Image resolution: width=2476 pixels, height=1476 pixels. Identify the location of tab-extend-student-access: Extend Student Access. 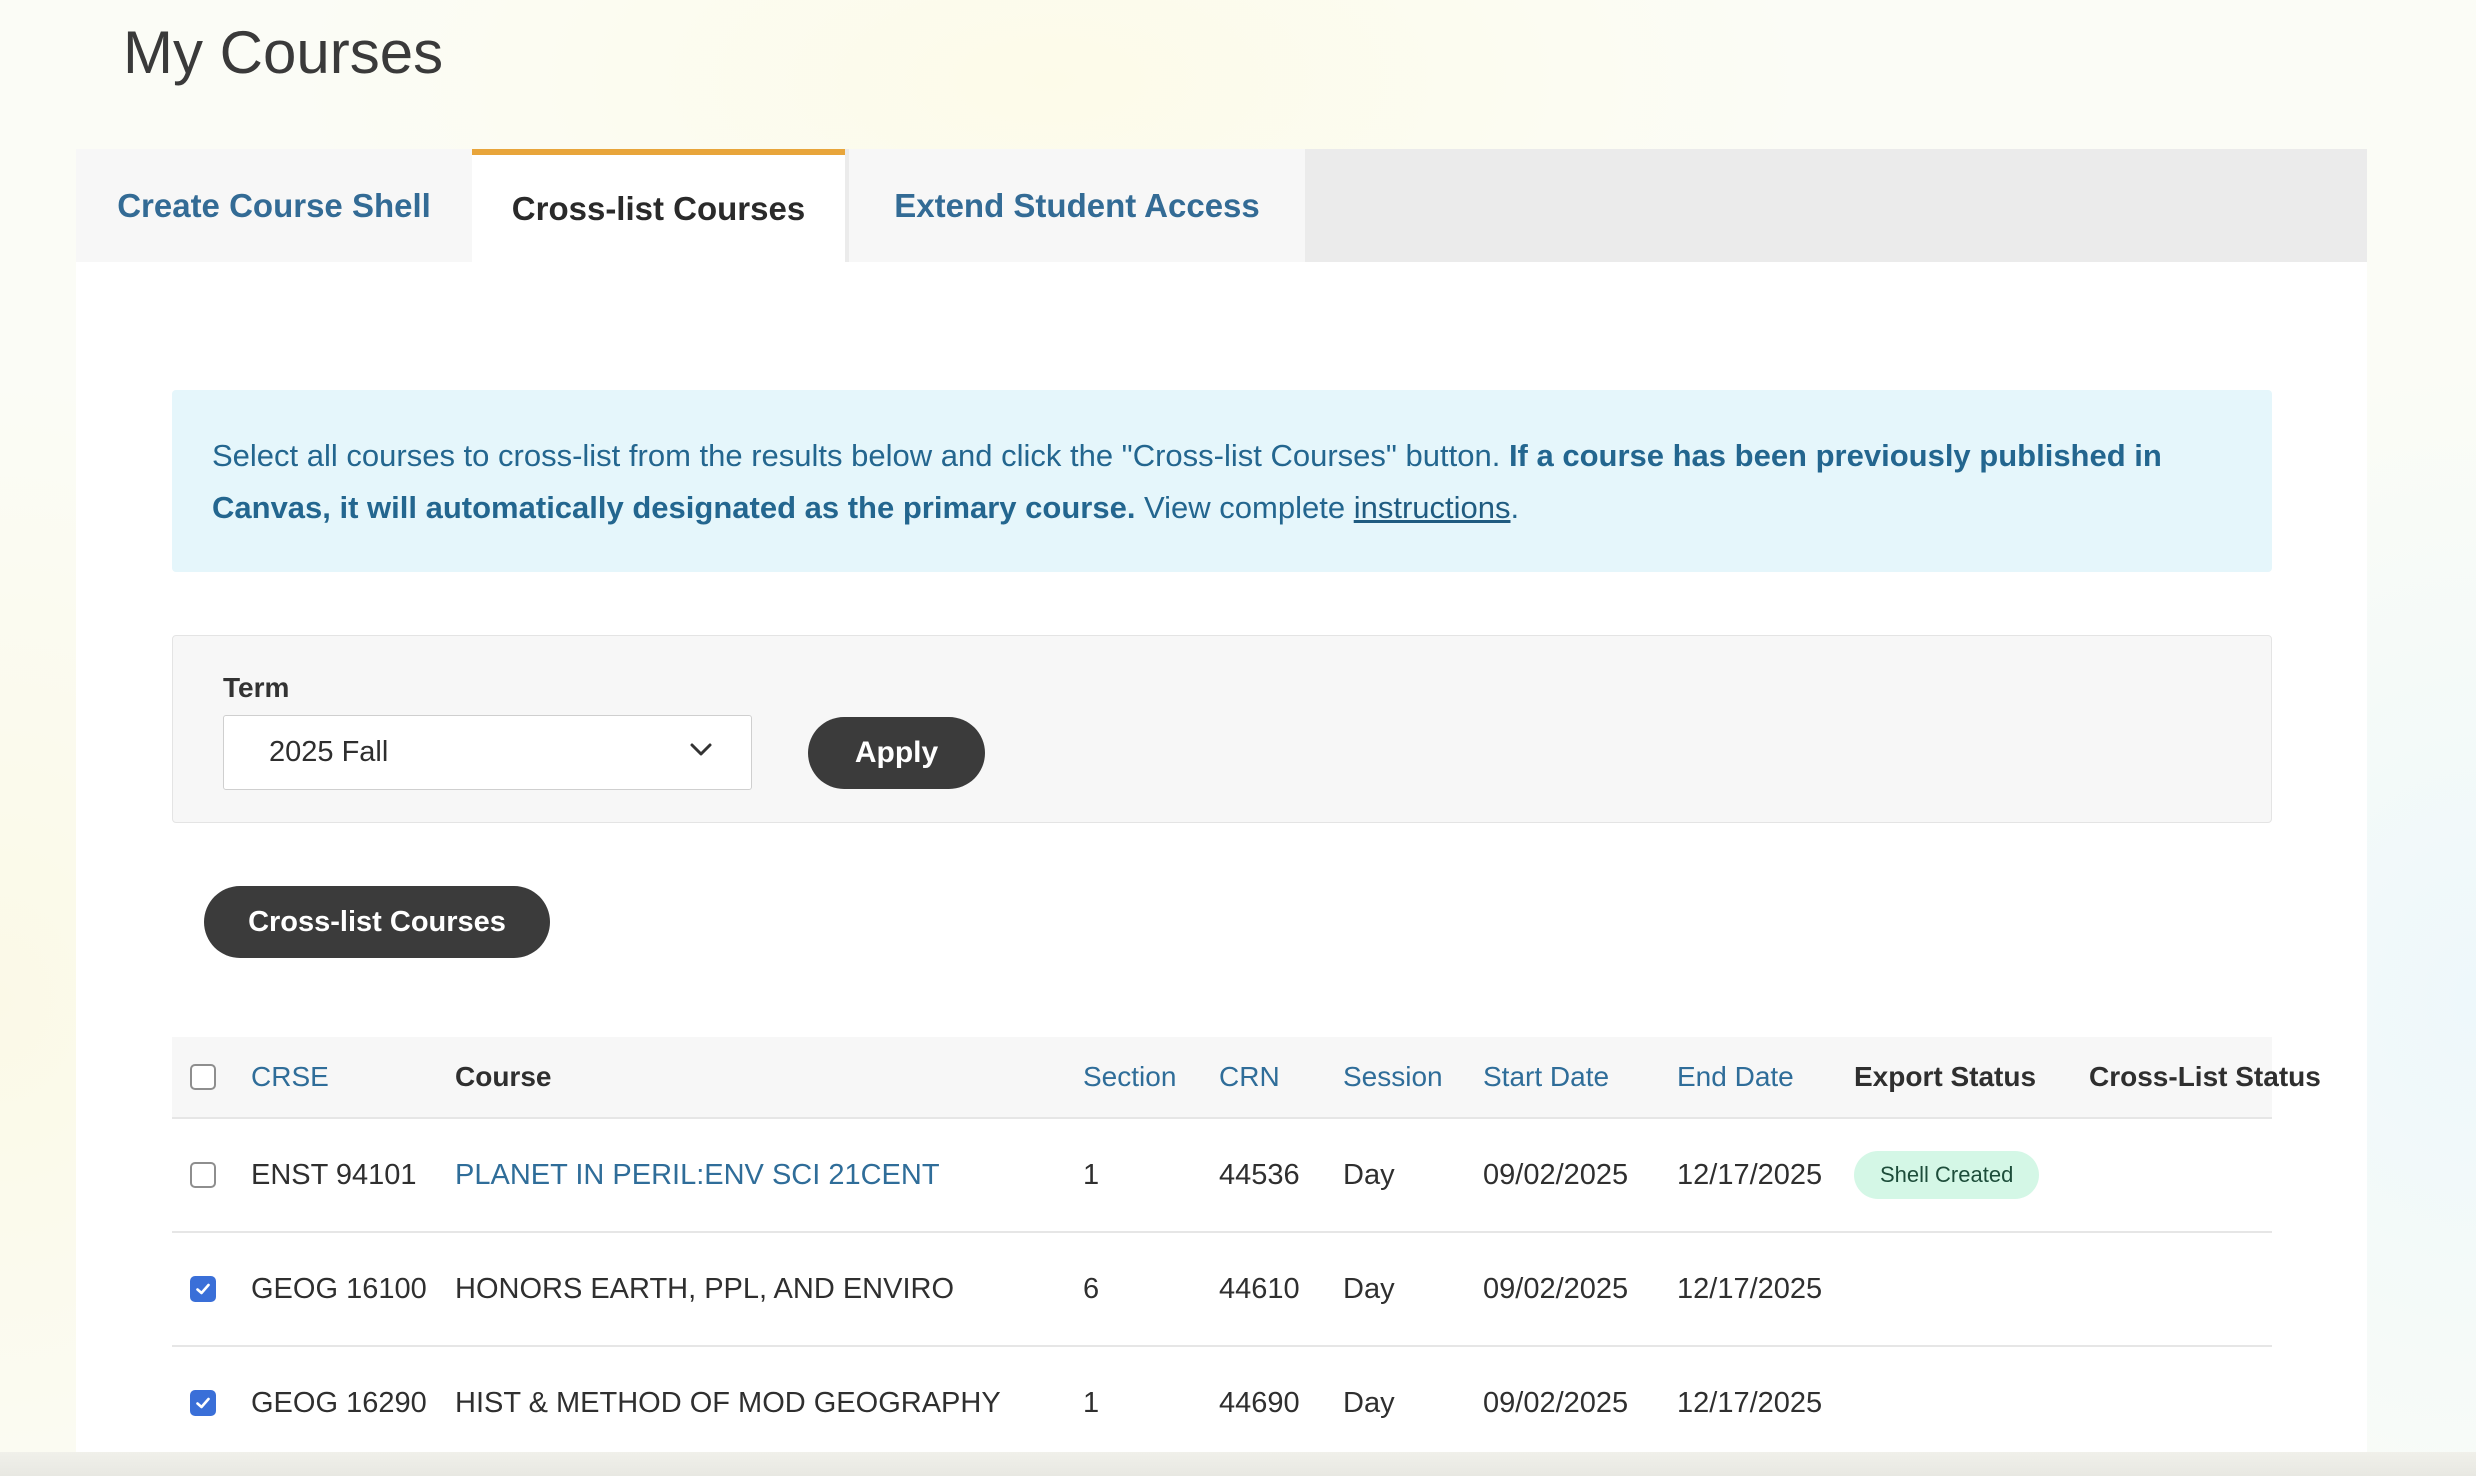
(1077, 205).